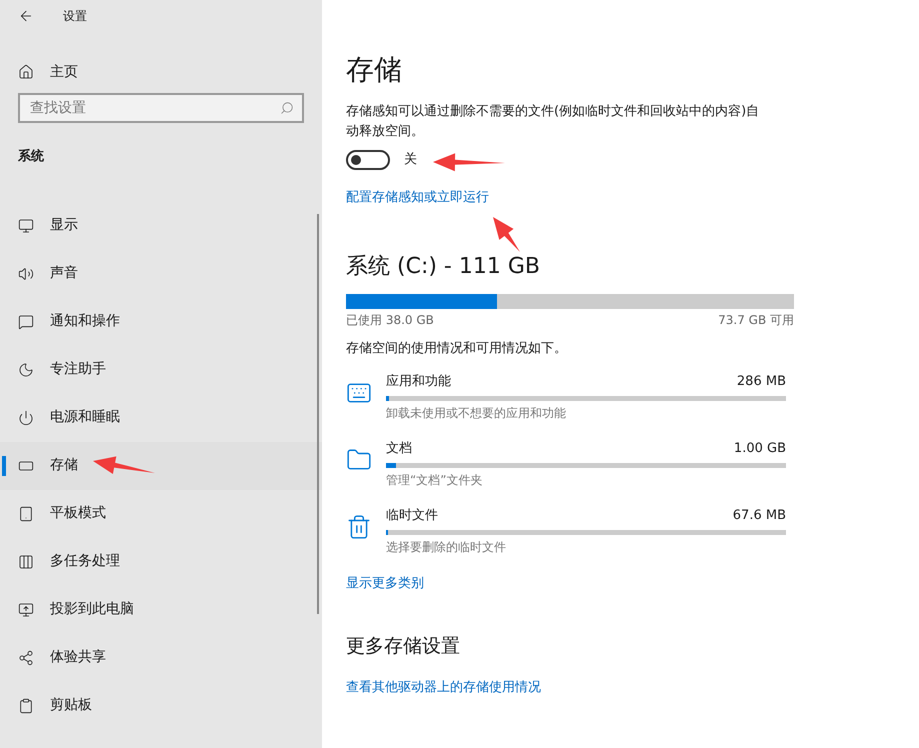  I want to click on nav-item: 剪贴板, so click(161, 706).